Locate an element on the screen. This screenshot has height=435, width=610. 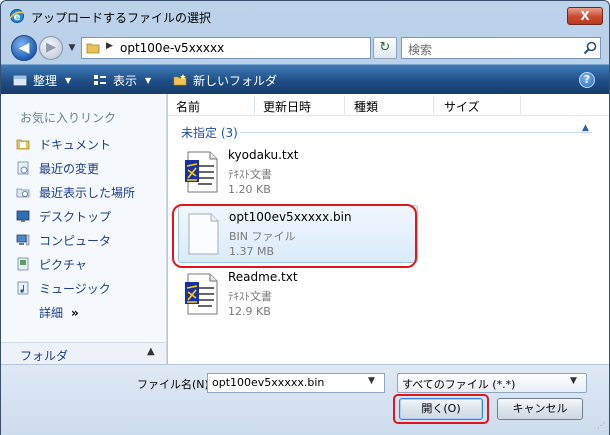
column-header-size: サイズ is located at coordinates (462, 106).